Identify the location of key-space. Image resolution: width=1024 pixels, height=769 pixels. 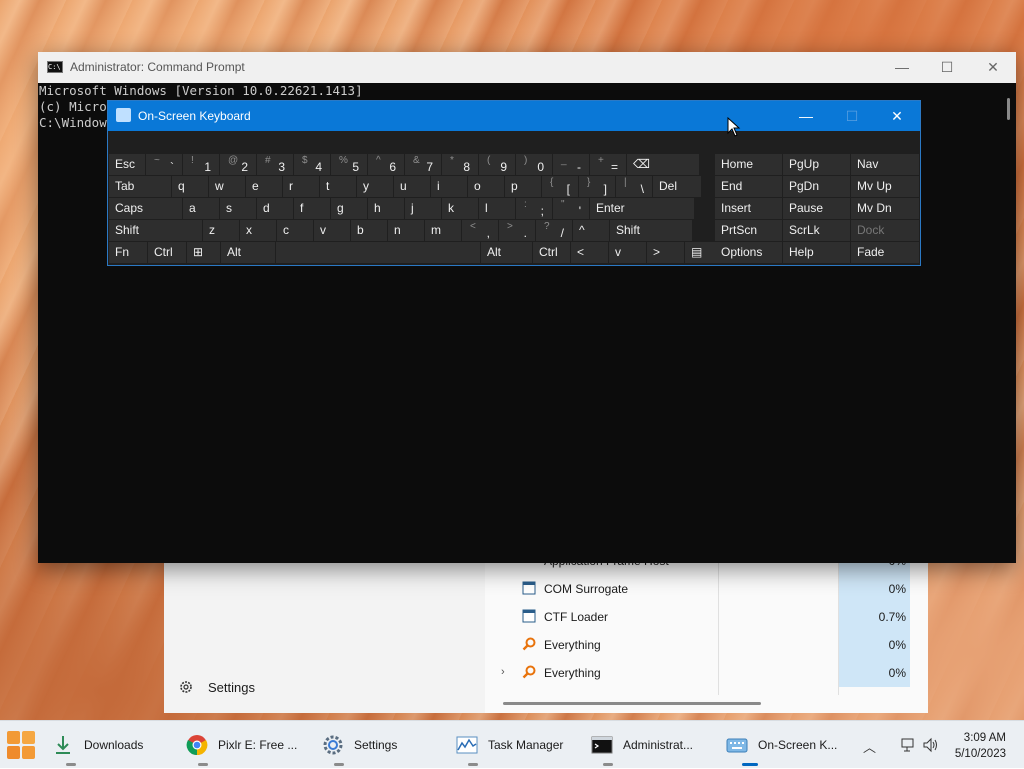
(378, 252).